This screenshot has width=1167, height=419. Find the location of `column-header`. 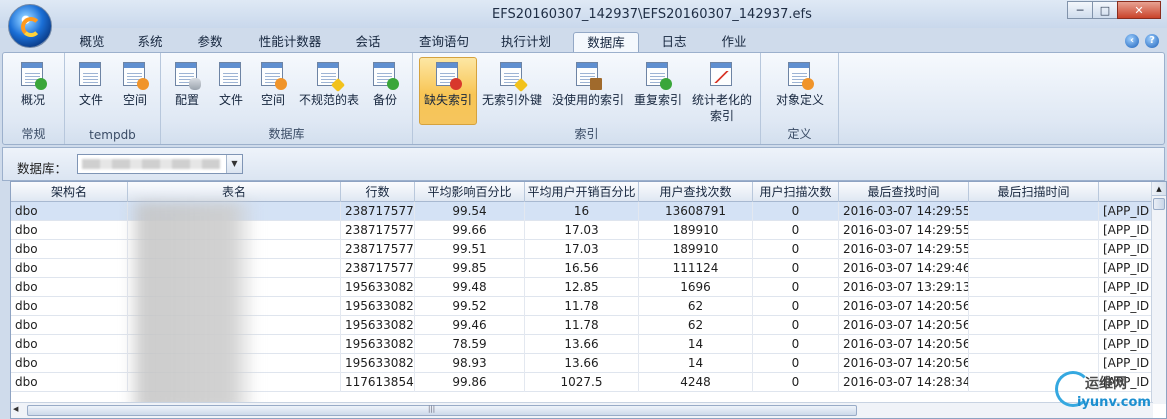

column-header is located at coordinates (1129, 192).